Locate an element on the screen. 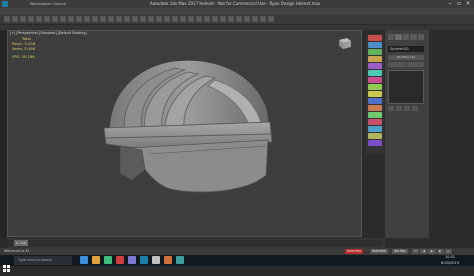 This screenshot has width=474, height=276. time-slider: 0 / 100 is located at coordinates (21, 243).